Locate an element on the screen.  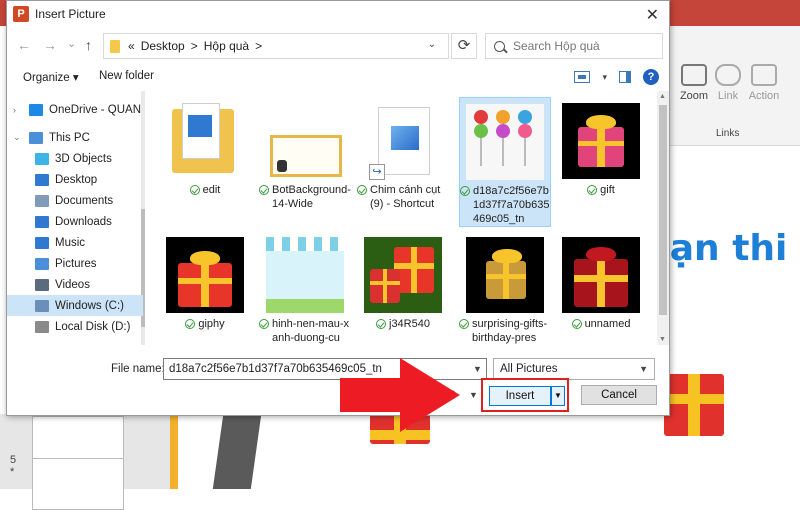
chevron-down-icon: ⌄ is located at coordinates (432, 44).